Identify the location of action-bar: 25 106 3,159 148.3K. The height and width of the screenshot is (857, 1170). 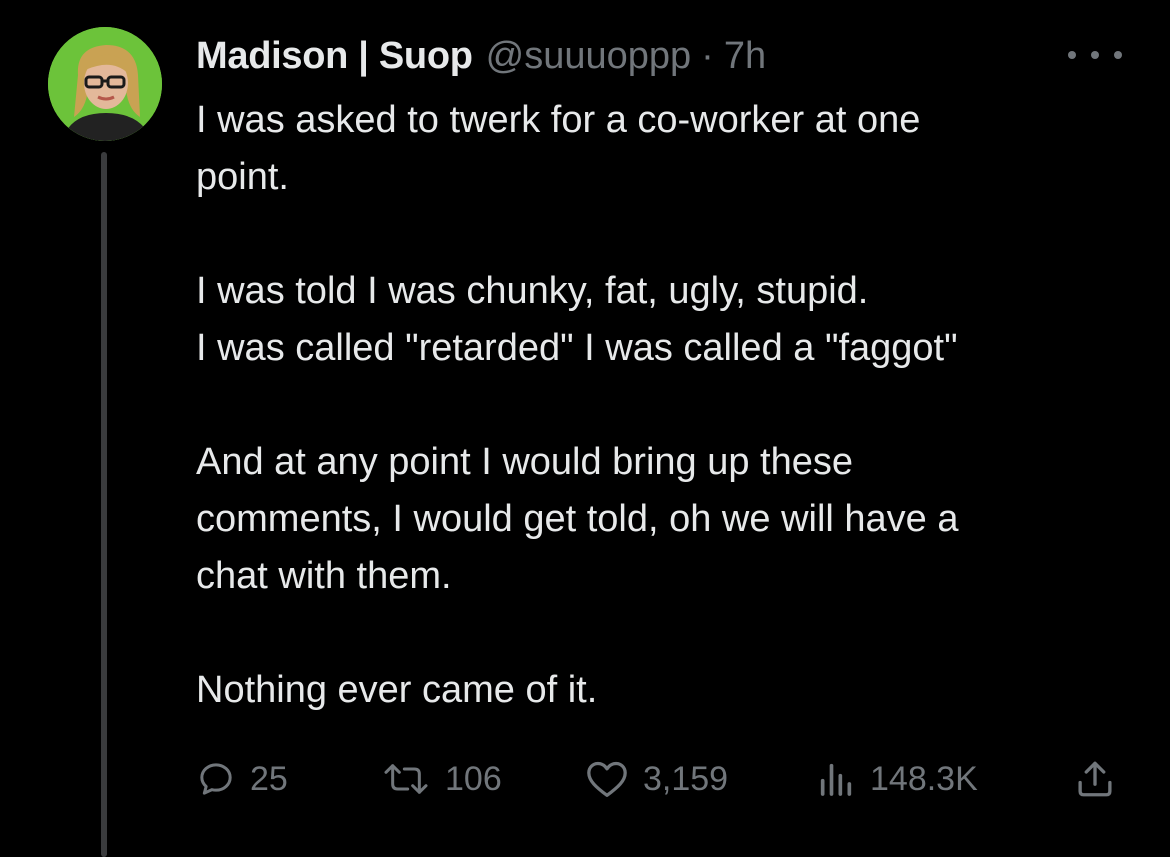
(661, 779).